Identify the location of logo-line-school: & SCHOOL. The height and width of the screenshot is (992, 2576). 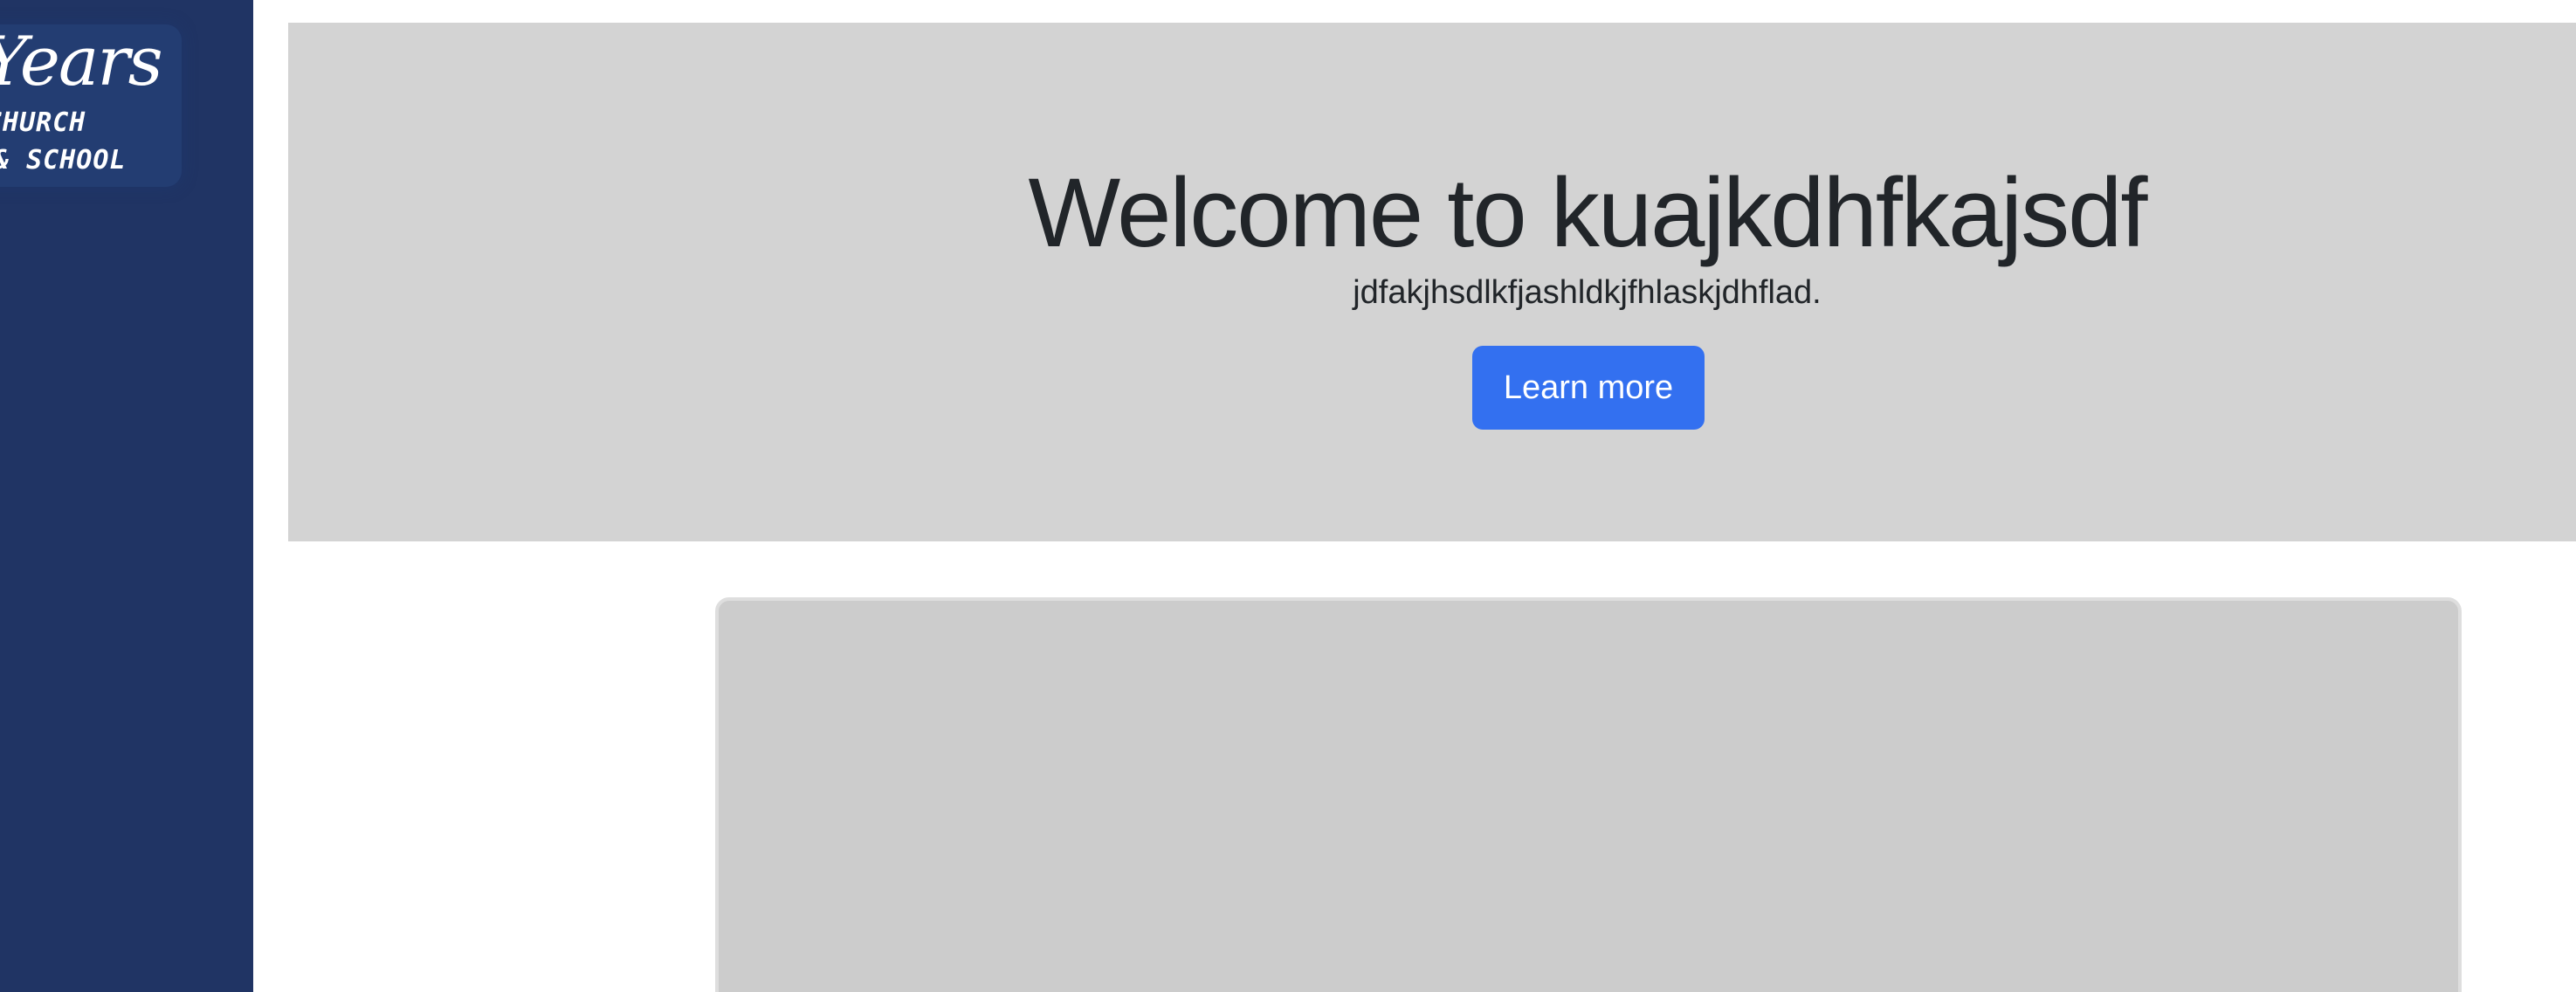
(63, 160).